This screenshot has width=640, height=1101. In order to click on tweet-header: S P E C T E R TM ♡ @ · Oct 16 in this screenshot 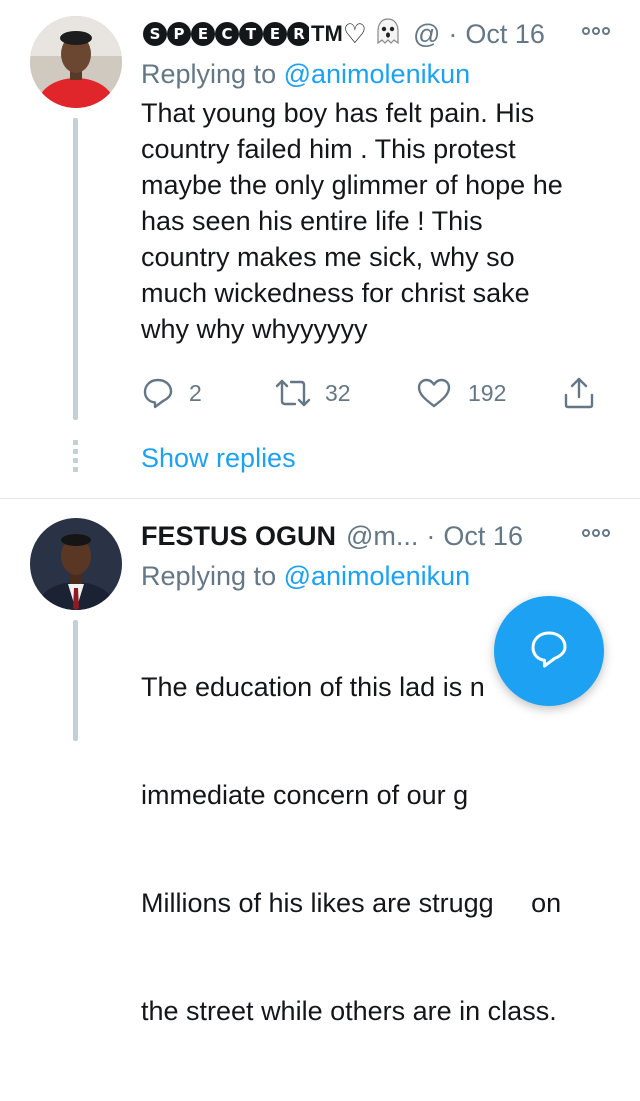, I will do `click(380, 34)`.